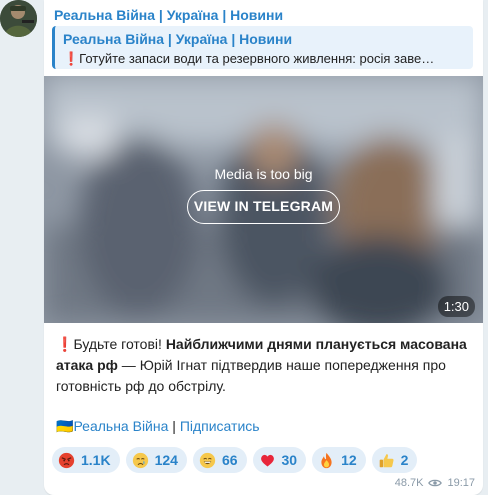 Image resolution: width=488 pixels, height=495 pixels. Describe the element at coordinates (66, 460) in the screenshot. I see `angry-face-icon` at that location.